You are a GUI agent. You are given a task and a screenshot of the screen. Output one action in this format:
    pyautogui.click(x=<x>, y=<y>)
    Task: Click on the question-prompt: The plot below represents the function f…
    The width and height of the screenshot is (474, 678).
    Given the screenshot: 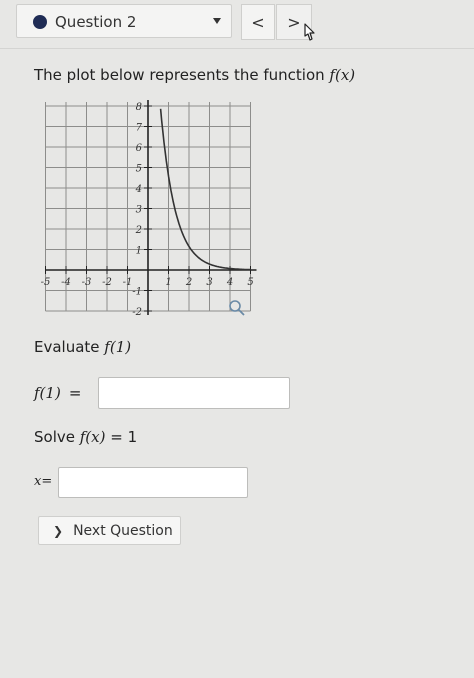 What is the action you would take?
    pyautogui.click(x=194, y=75)
    